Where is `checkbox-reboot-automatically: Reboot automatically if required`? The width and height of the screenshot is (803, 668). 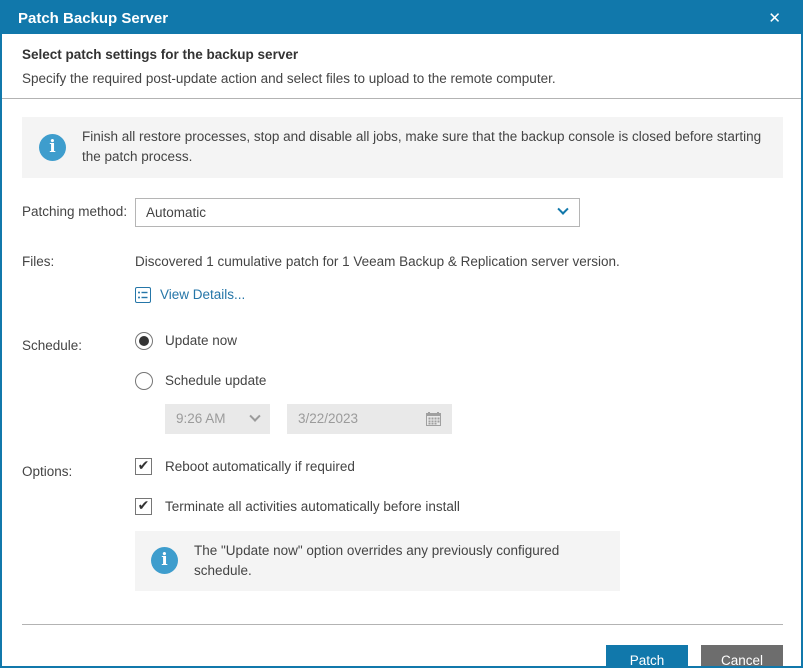 checkbox-reboot-automatically: Reboot automatically if required is located at coordinates (297, 466).